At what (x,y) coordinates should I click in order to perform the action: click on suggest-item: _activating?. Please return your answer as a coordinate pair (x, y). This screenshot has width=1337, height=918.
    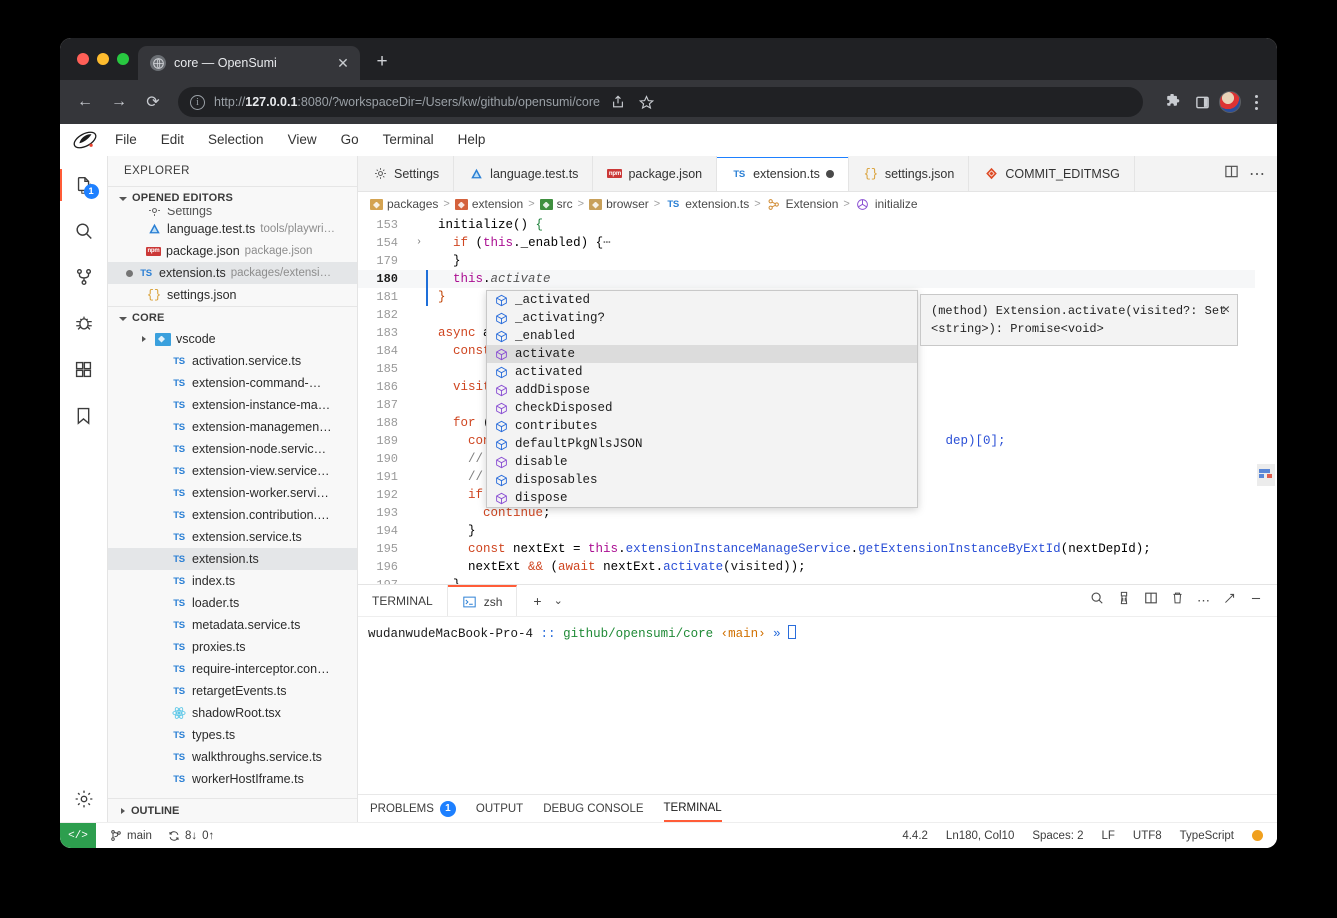
    Looking at the image, I should click on (702, 318).